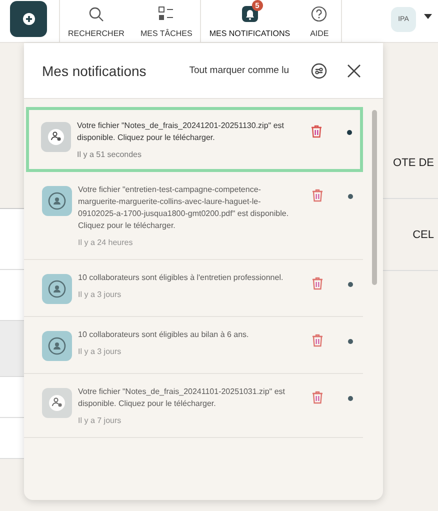 The width and height of the screenshot is (438, 511). What do you see at coordinates (109, 154) in the screenshot?
I see `notification-time: Il y a 51 secondes` at bounding box center [109, 154].